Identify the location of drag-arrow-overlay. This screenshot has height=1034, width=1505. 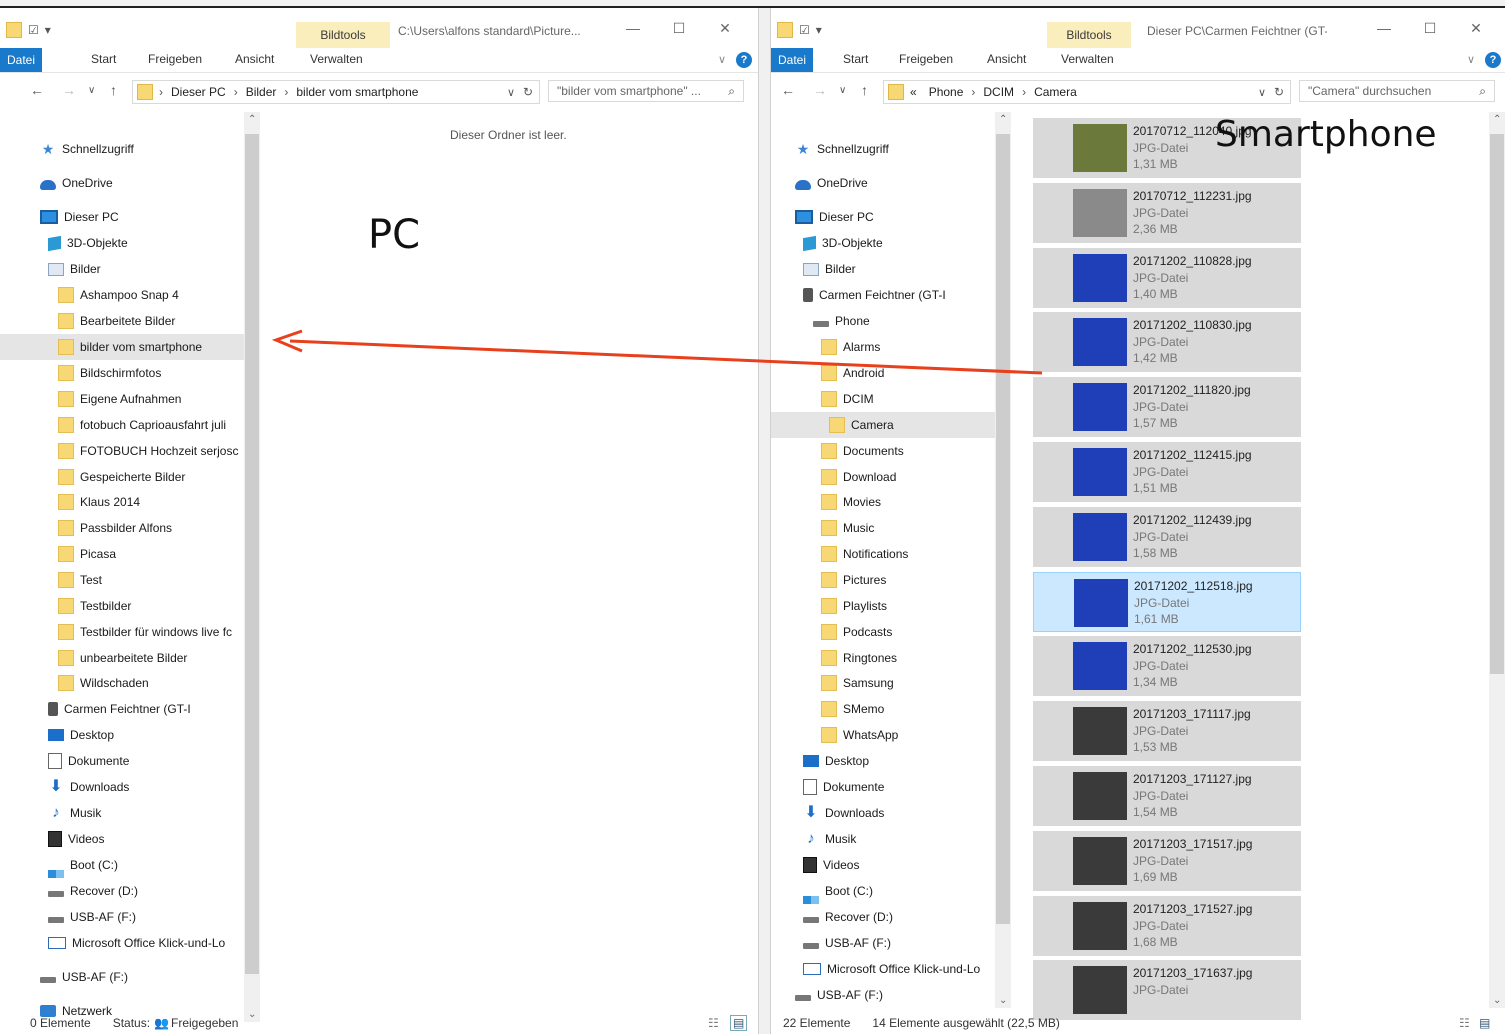
(657, 352).